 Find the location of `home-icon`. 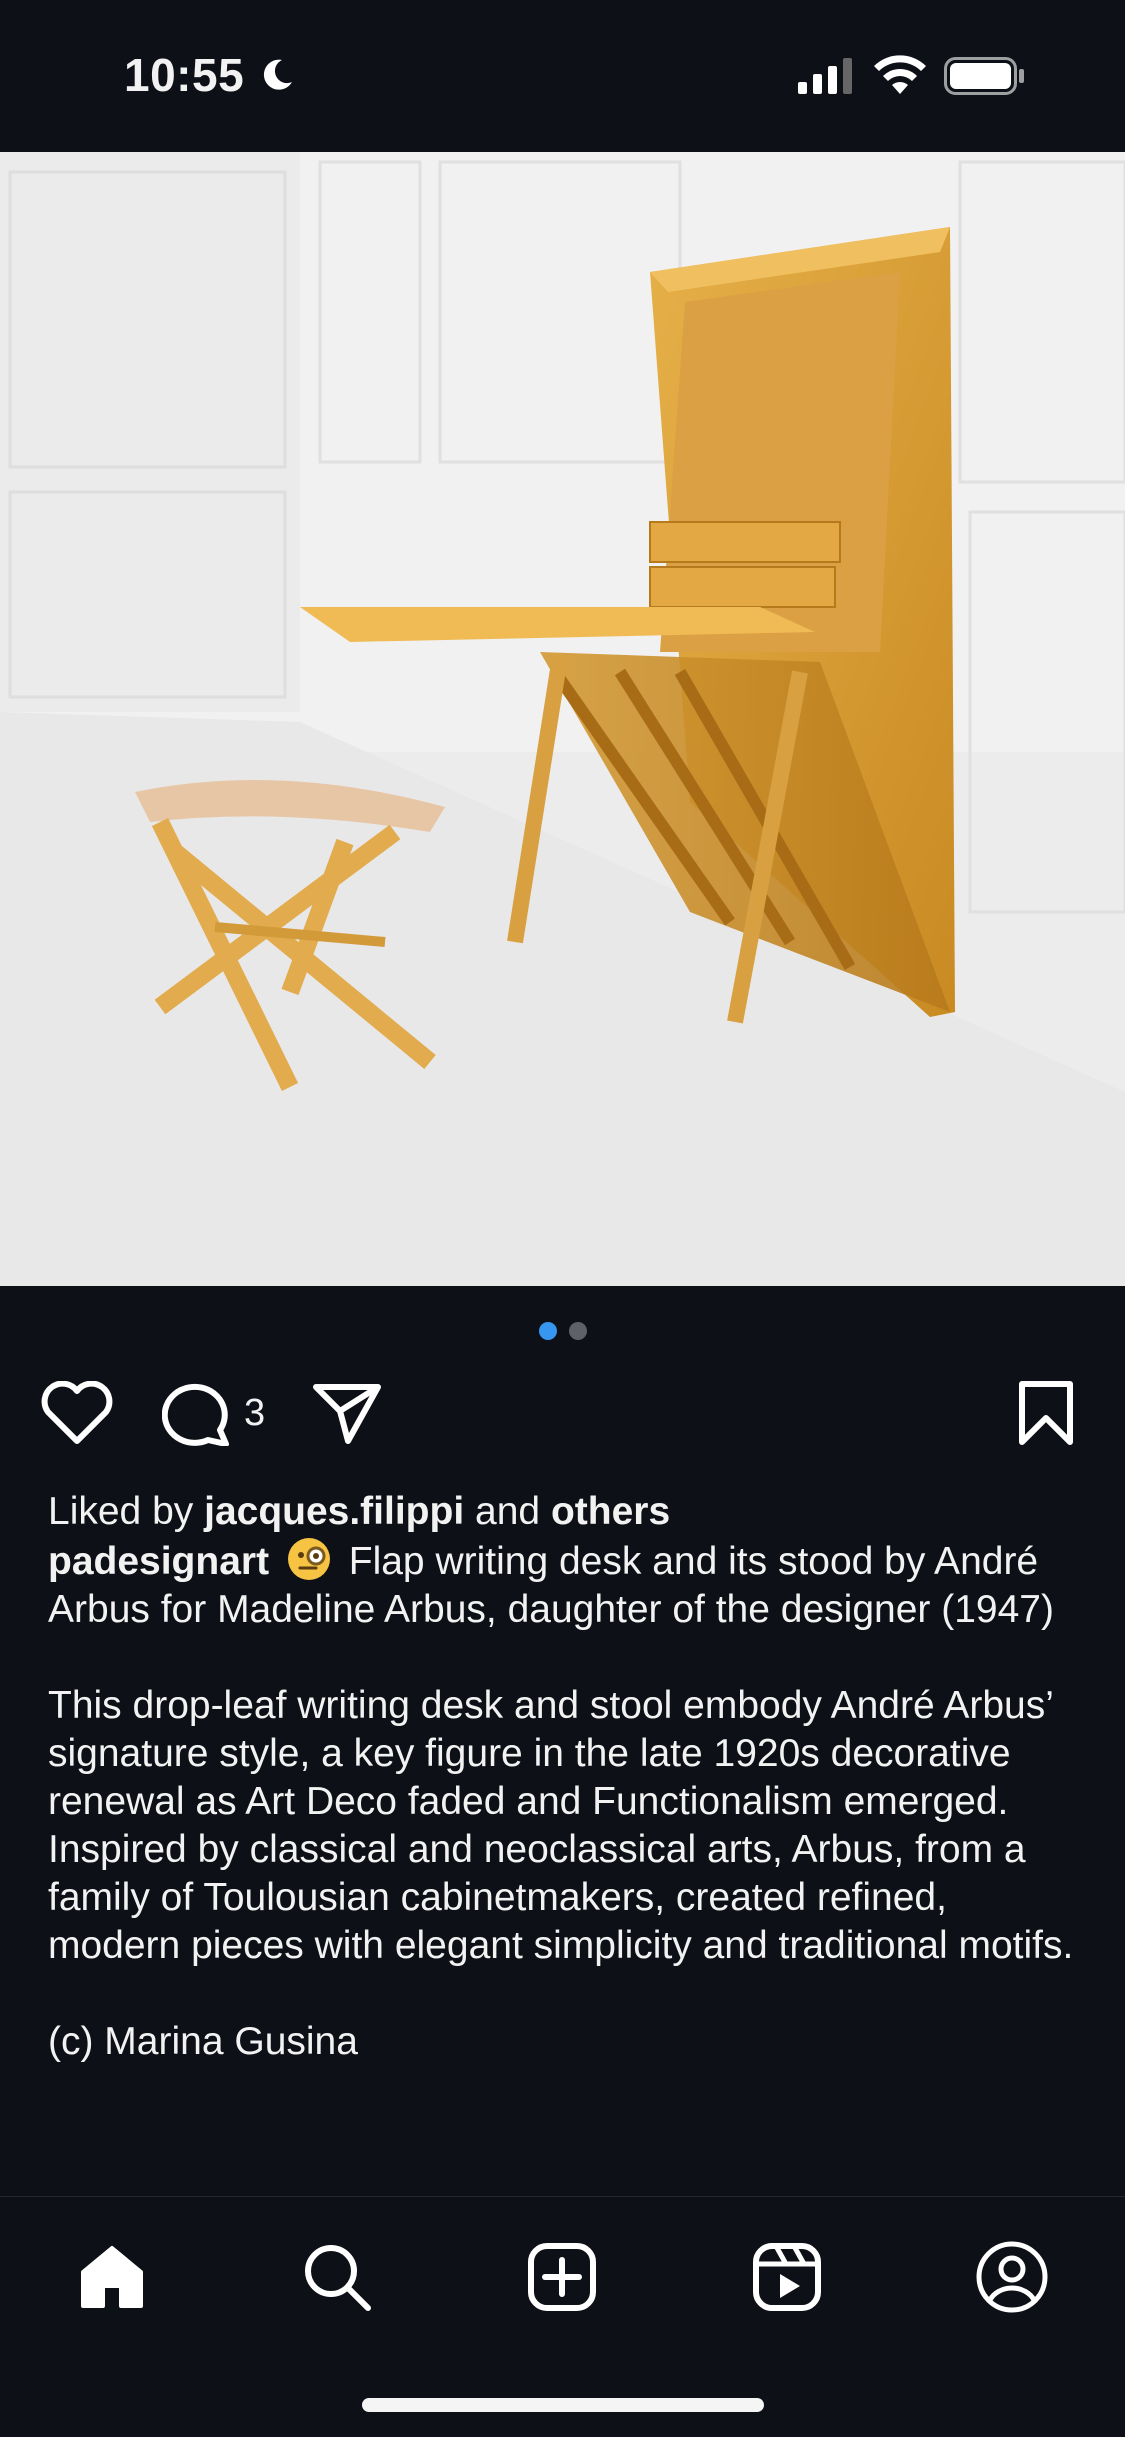

home-icon is located at coordinates (112, 2277).